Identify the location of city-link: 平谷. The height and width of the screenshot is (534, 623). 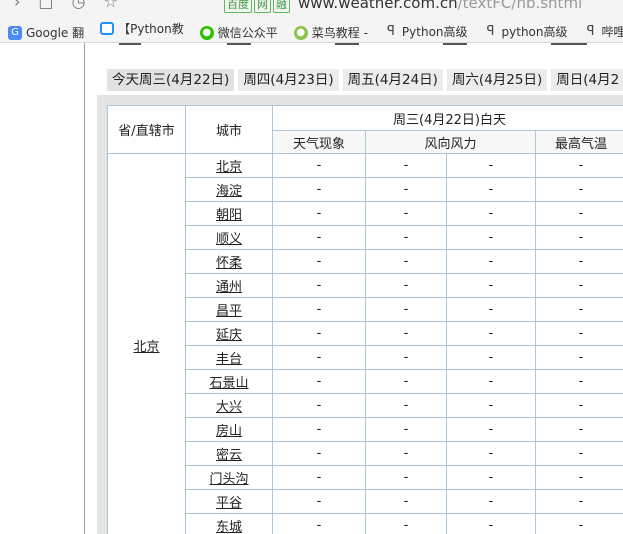
(229, 503).